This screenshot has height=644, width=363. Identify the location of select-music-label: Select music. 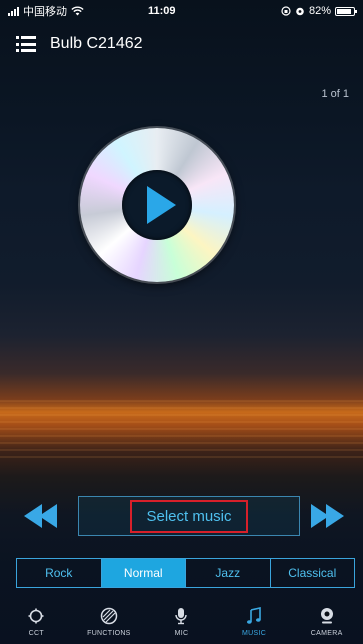
(189, 516).